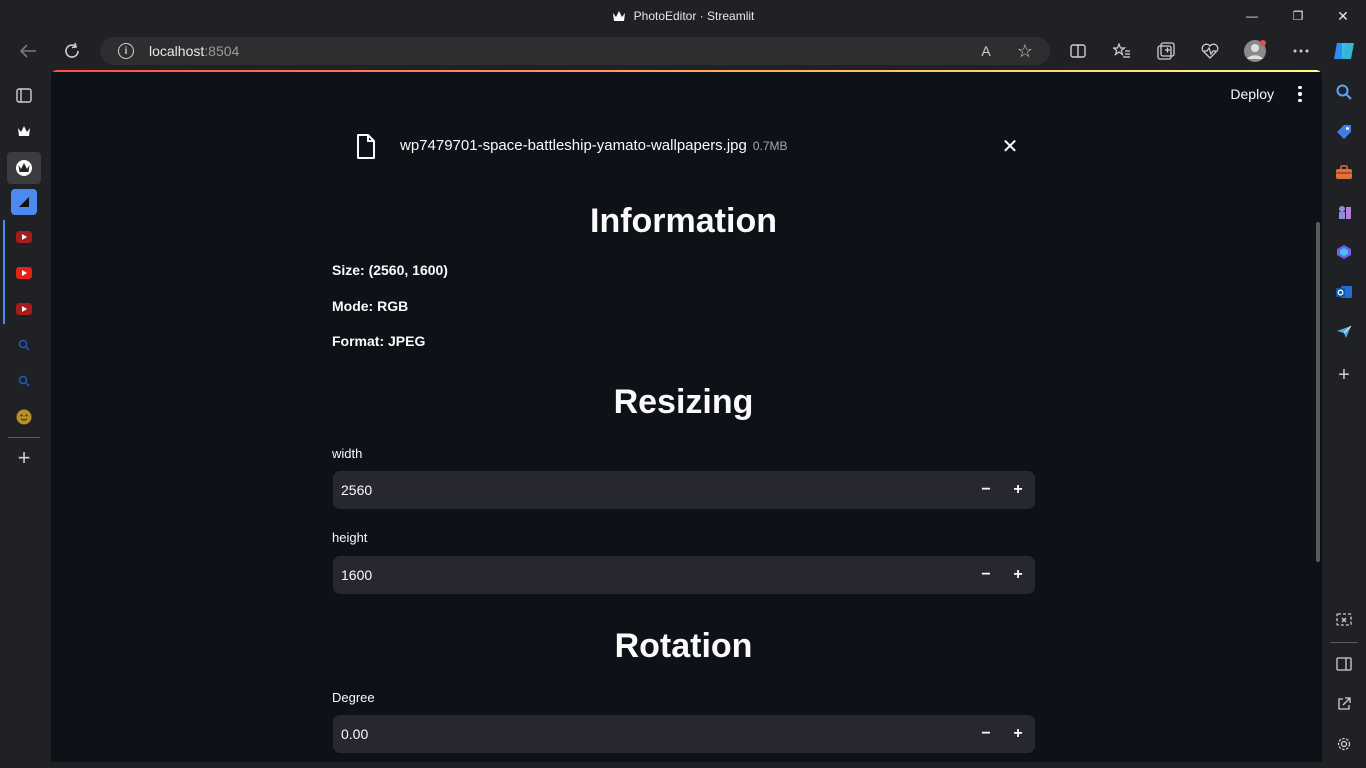 Image resolution: width=1366 pixels, height=768 pixels. I want to click on tab-actions-icon, so click(24, 95).